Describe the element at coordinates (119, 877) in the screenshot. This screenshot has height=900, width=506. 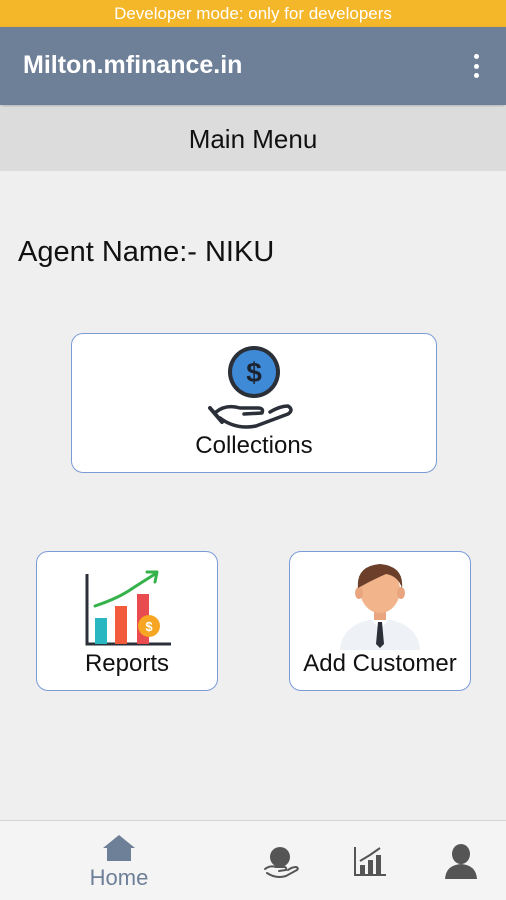
I see `nav-home-label: Home` at that location.